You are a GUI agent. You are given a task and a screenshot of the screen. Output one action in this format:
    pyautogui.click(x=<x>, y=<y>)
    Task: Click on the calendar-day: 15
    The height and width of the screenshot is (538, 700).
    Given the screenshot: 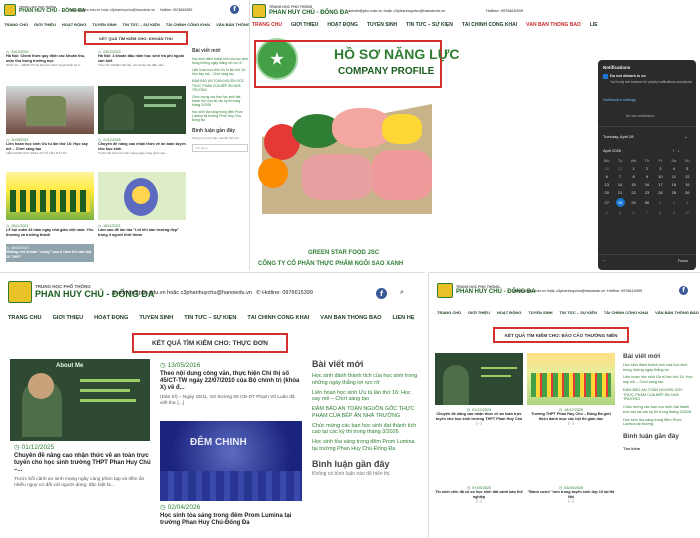 What is the action you would take?
    pyautogui.click(x=633, y=184)
    